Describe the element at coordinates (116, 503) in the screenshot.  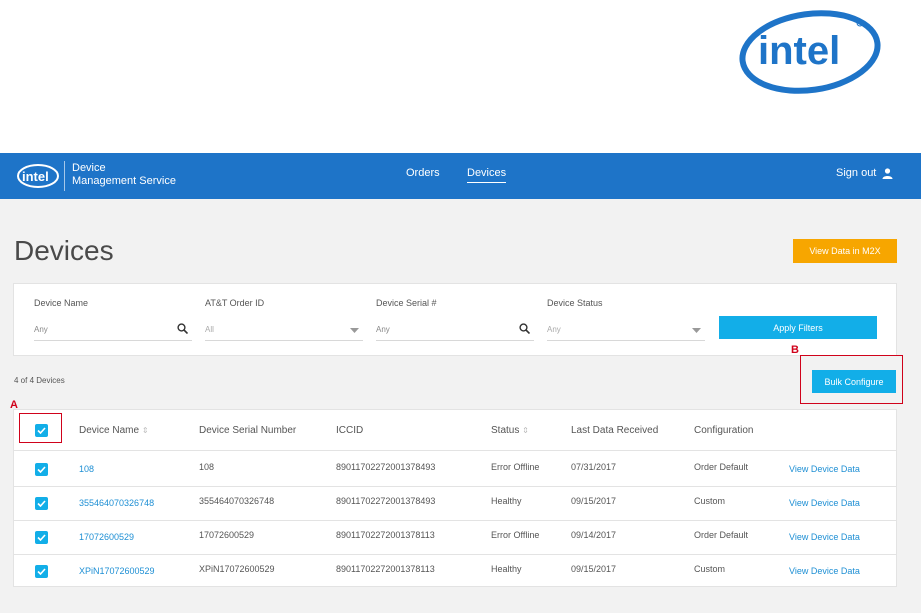
I see `device-name-link: 355464070326748` at that location.